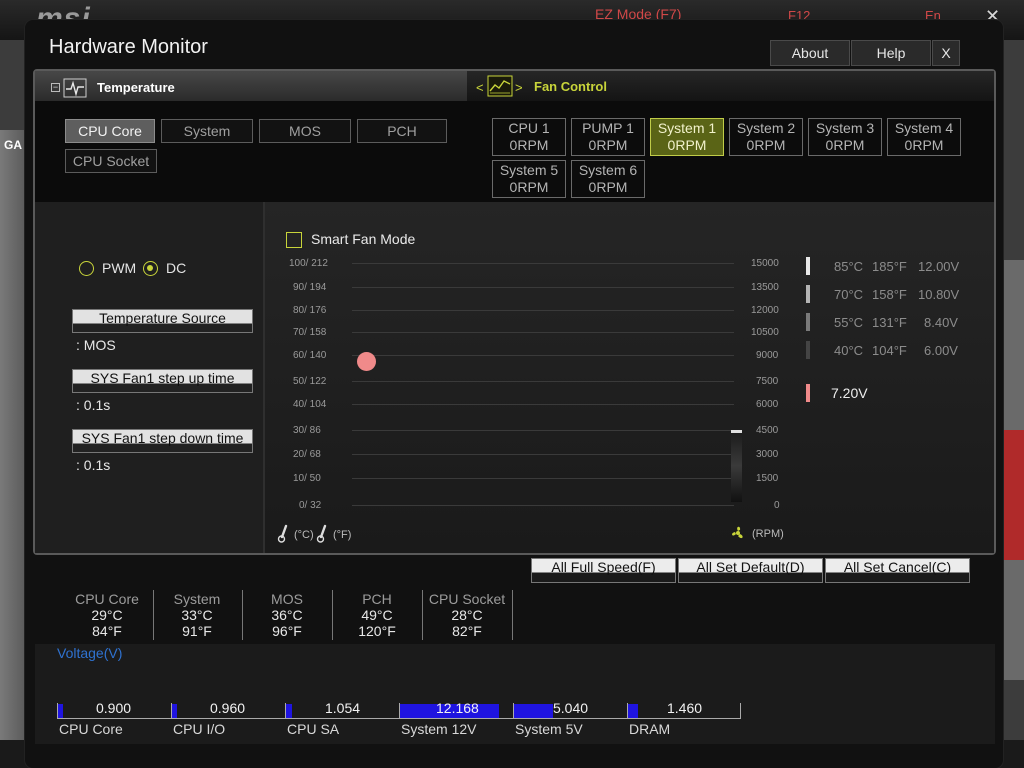 This screenshot has width=1024, height=768. I want to click on y-right-label: 1500, so click(767, 478).